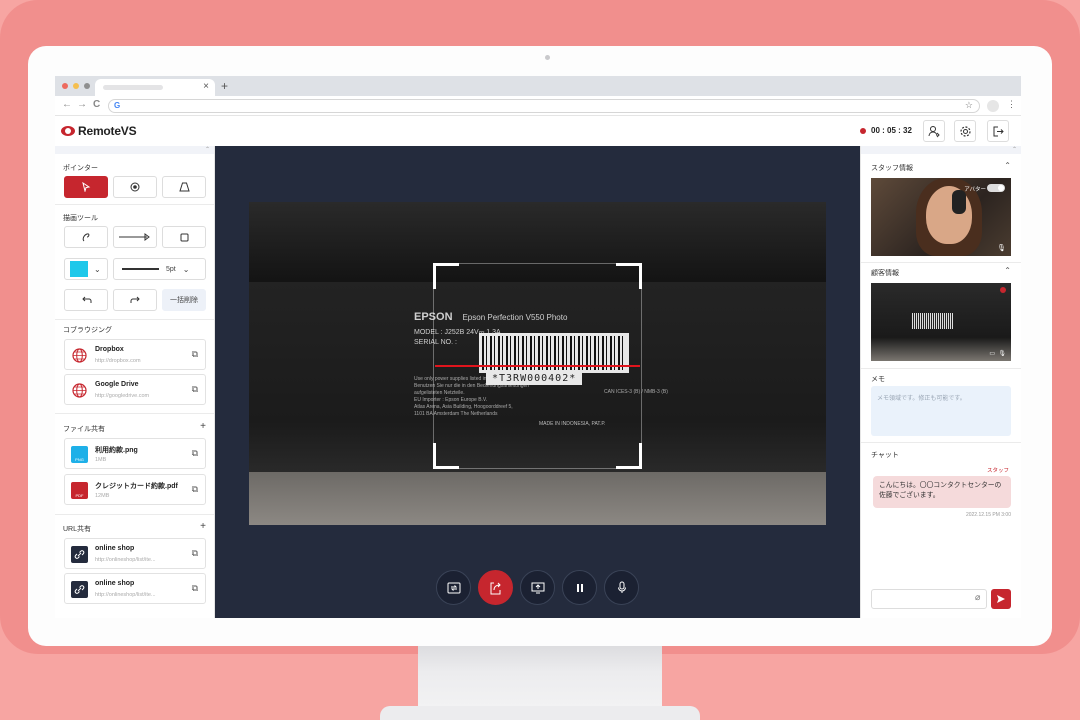 The image size is (1080, 720). Describe the element at coordinates (969, 105) in the screenshot. I see `bookmark-star-icon: ☆` at that location.